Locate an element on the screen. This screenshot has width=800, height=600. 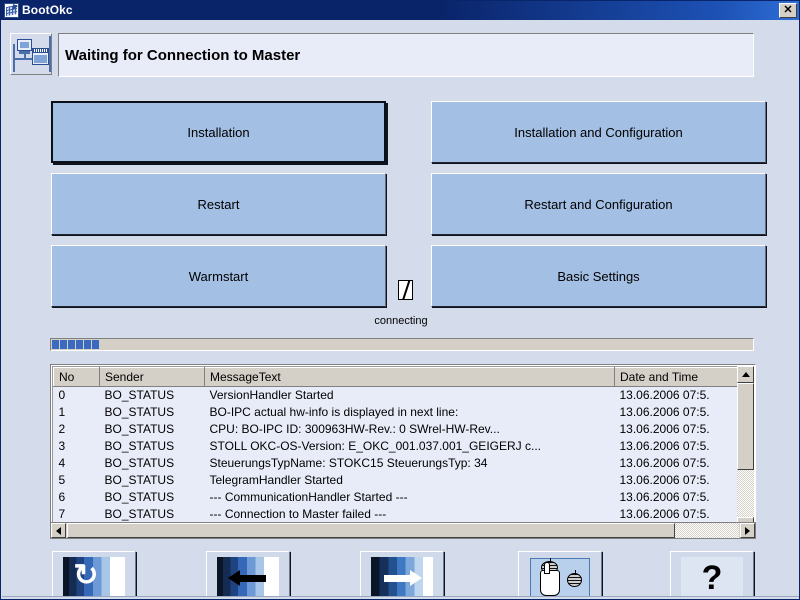
status-message-text: Waiting for Connection to Master is located at coordinates (183, 55).